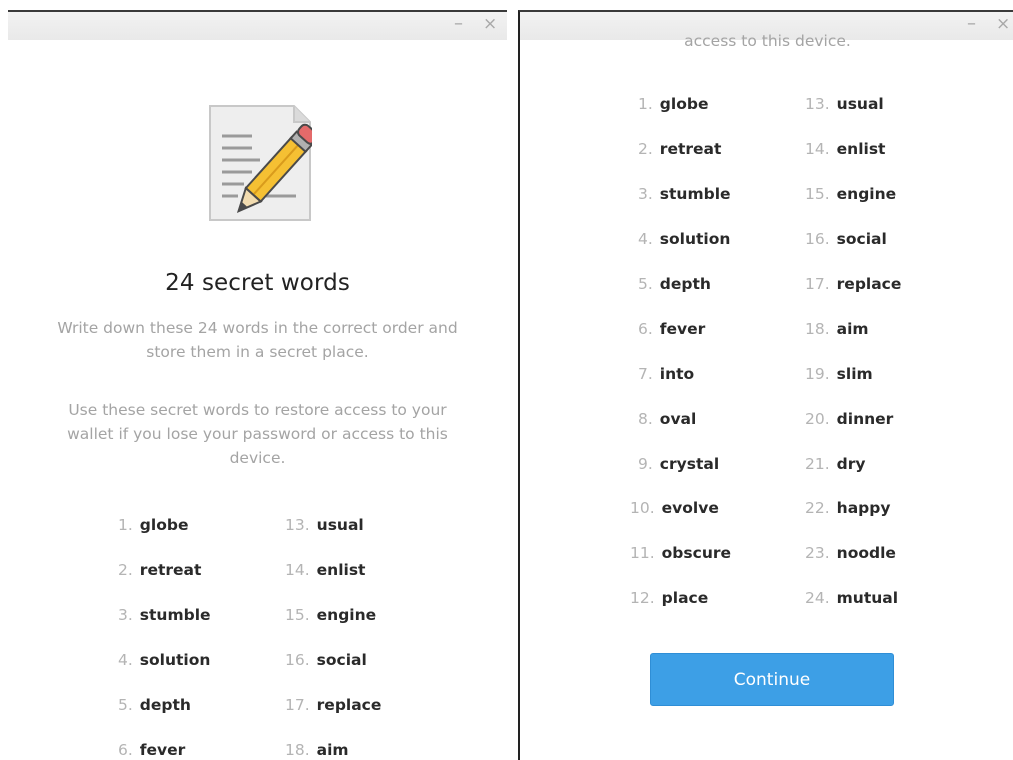 The height and width of the screenshot is (760, 1013). I want to click on secret-word: 12. place, so click(669, 598).